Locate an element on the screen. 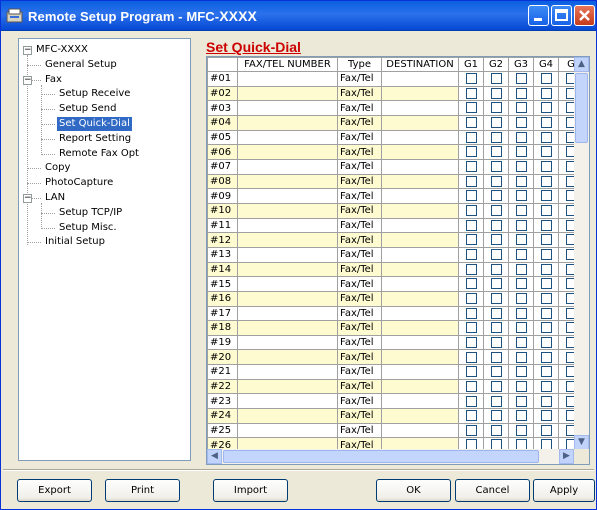 This screenshot has height=510, width=597. tree-root: MFC-XXXX is located at coordinates (62, 50).